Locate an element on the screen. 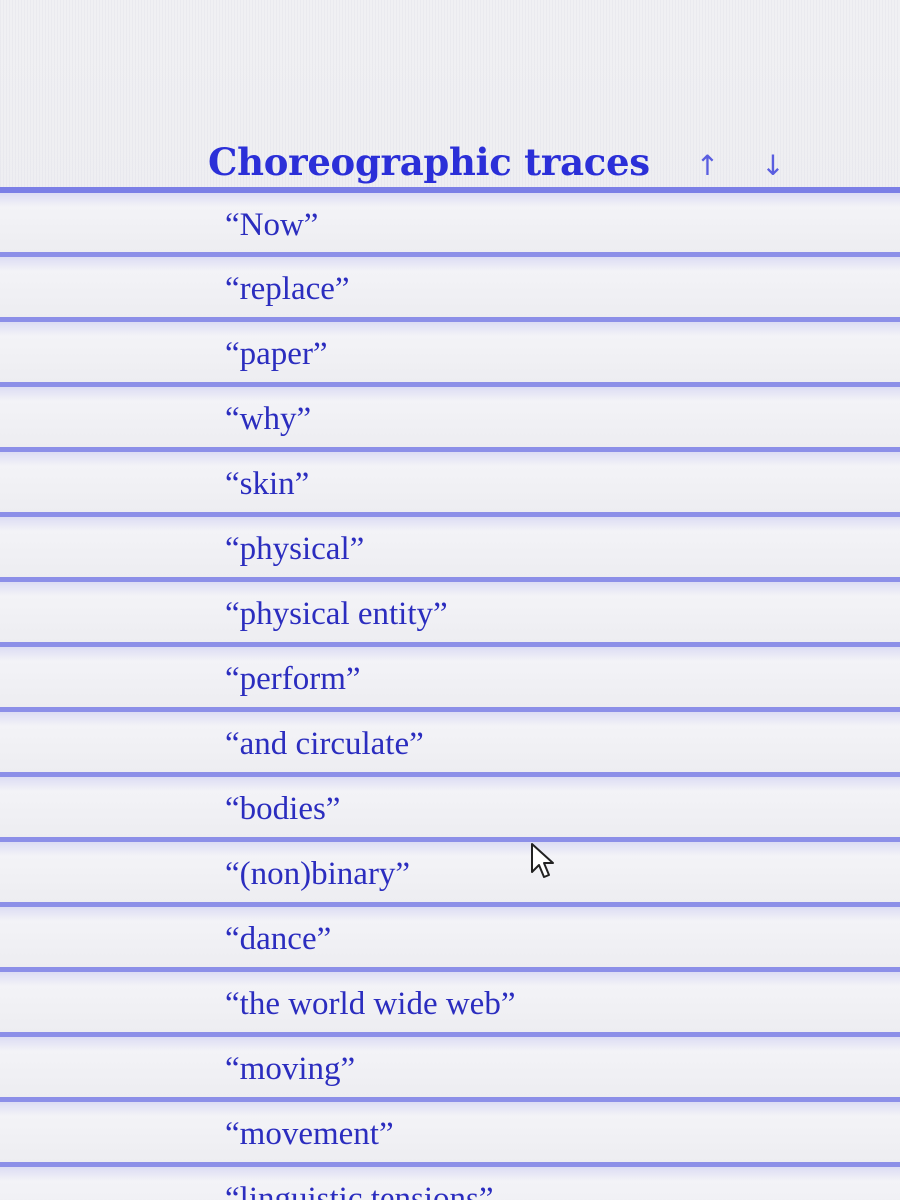  list-item-label: “replace” is located at coordinates (287, 289).